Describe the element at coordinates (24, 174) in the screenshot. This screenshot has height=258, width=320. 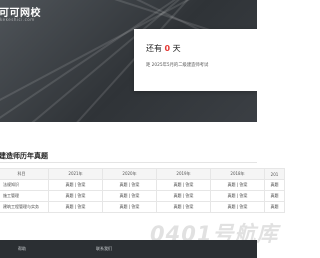
I see `column-header: 科目` at that location.